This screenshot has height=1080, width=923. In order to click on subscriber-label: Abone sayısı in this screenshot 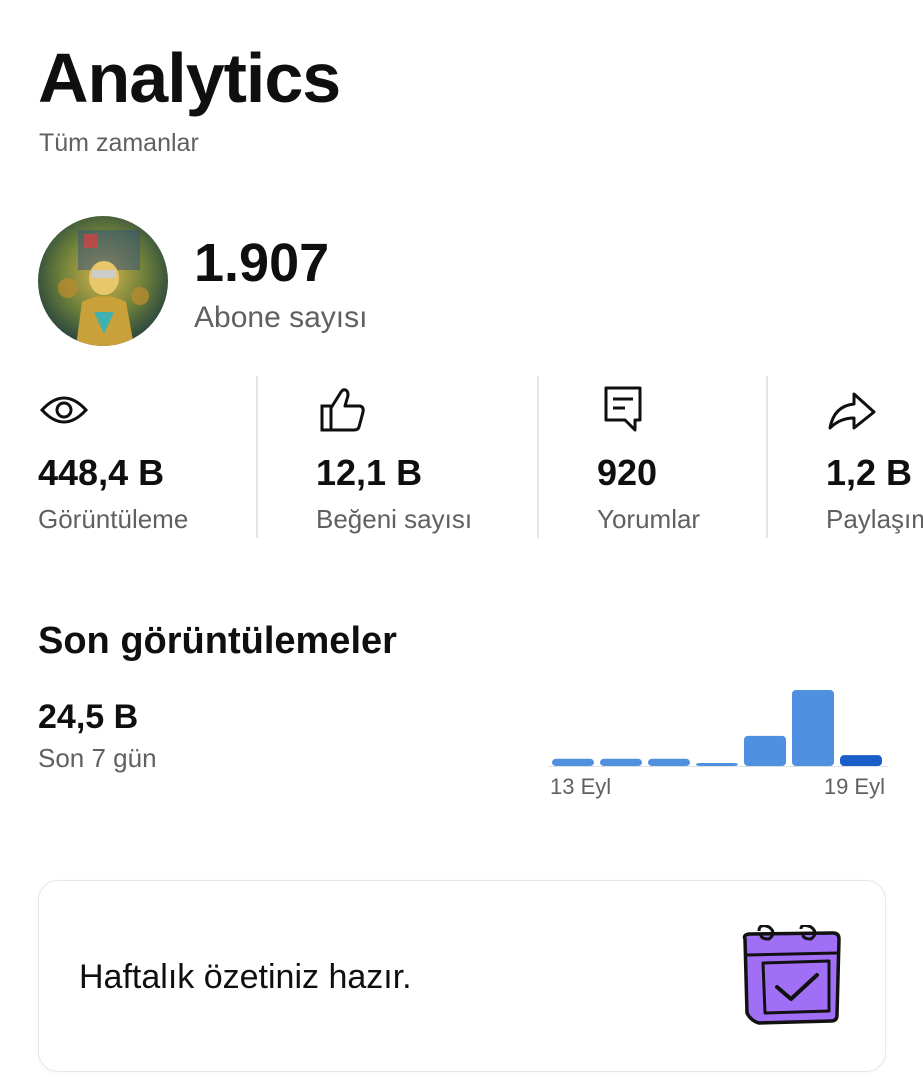, I will do `click(281, 317)`.